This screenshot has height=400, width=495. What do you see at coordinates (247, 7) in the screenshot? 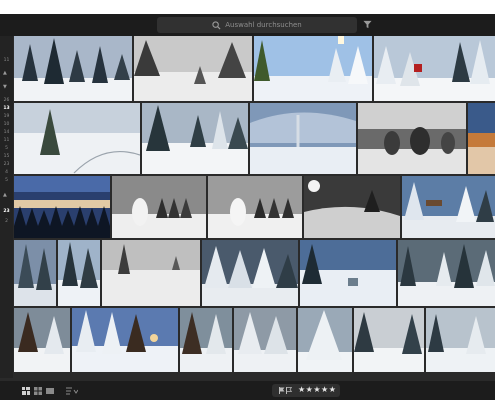
I see `window-top-edge` at bounding box center [247, 7].